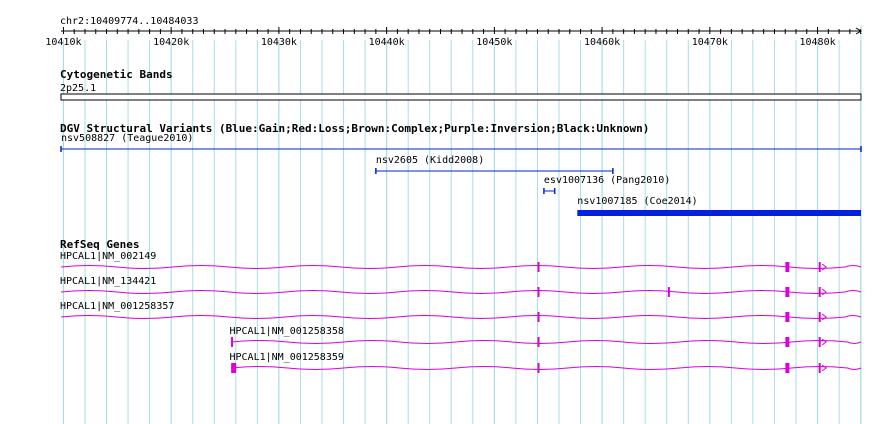 The image size is (890, 424). Describe the element at coordinates (607, 180) in the screenshot. I see `dgv-feature-label: esv1007136 (Pang2010)` at that location.